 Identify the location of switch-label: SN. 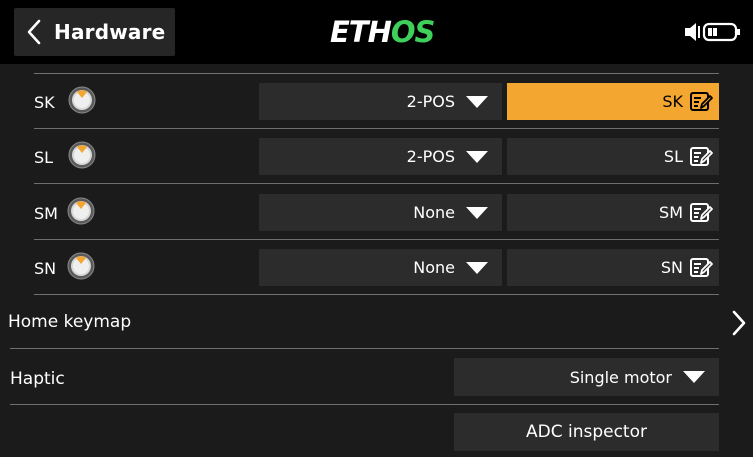
(45, 268).